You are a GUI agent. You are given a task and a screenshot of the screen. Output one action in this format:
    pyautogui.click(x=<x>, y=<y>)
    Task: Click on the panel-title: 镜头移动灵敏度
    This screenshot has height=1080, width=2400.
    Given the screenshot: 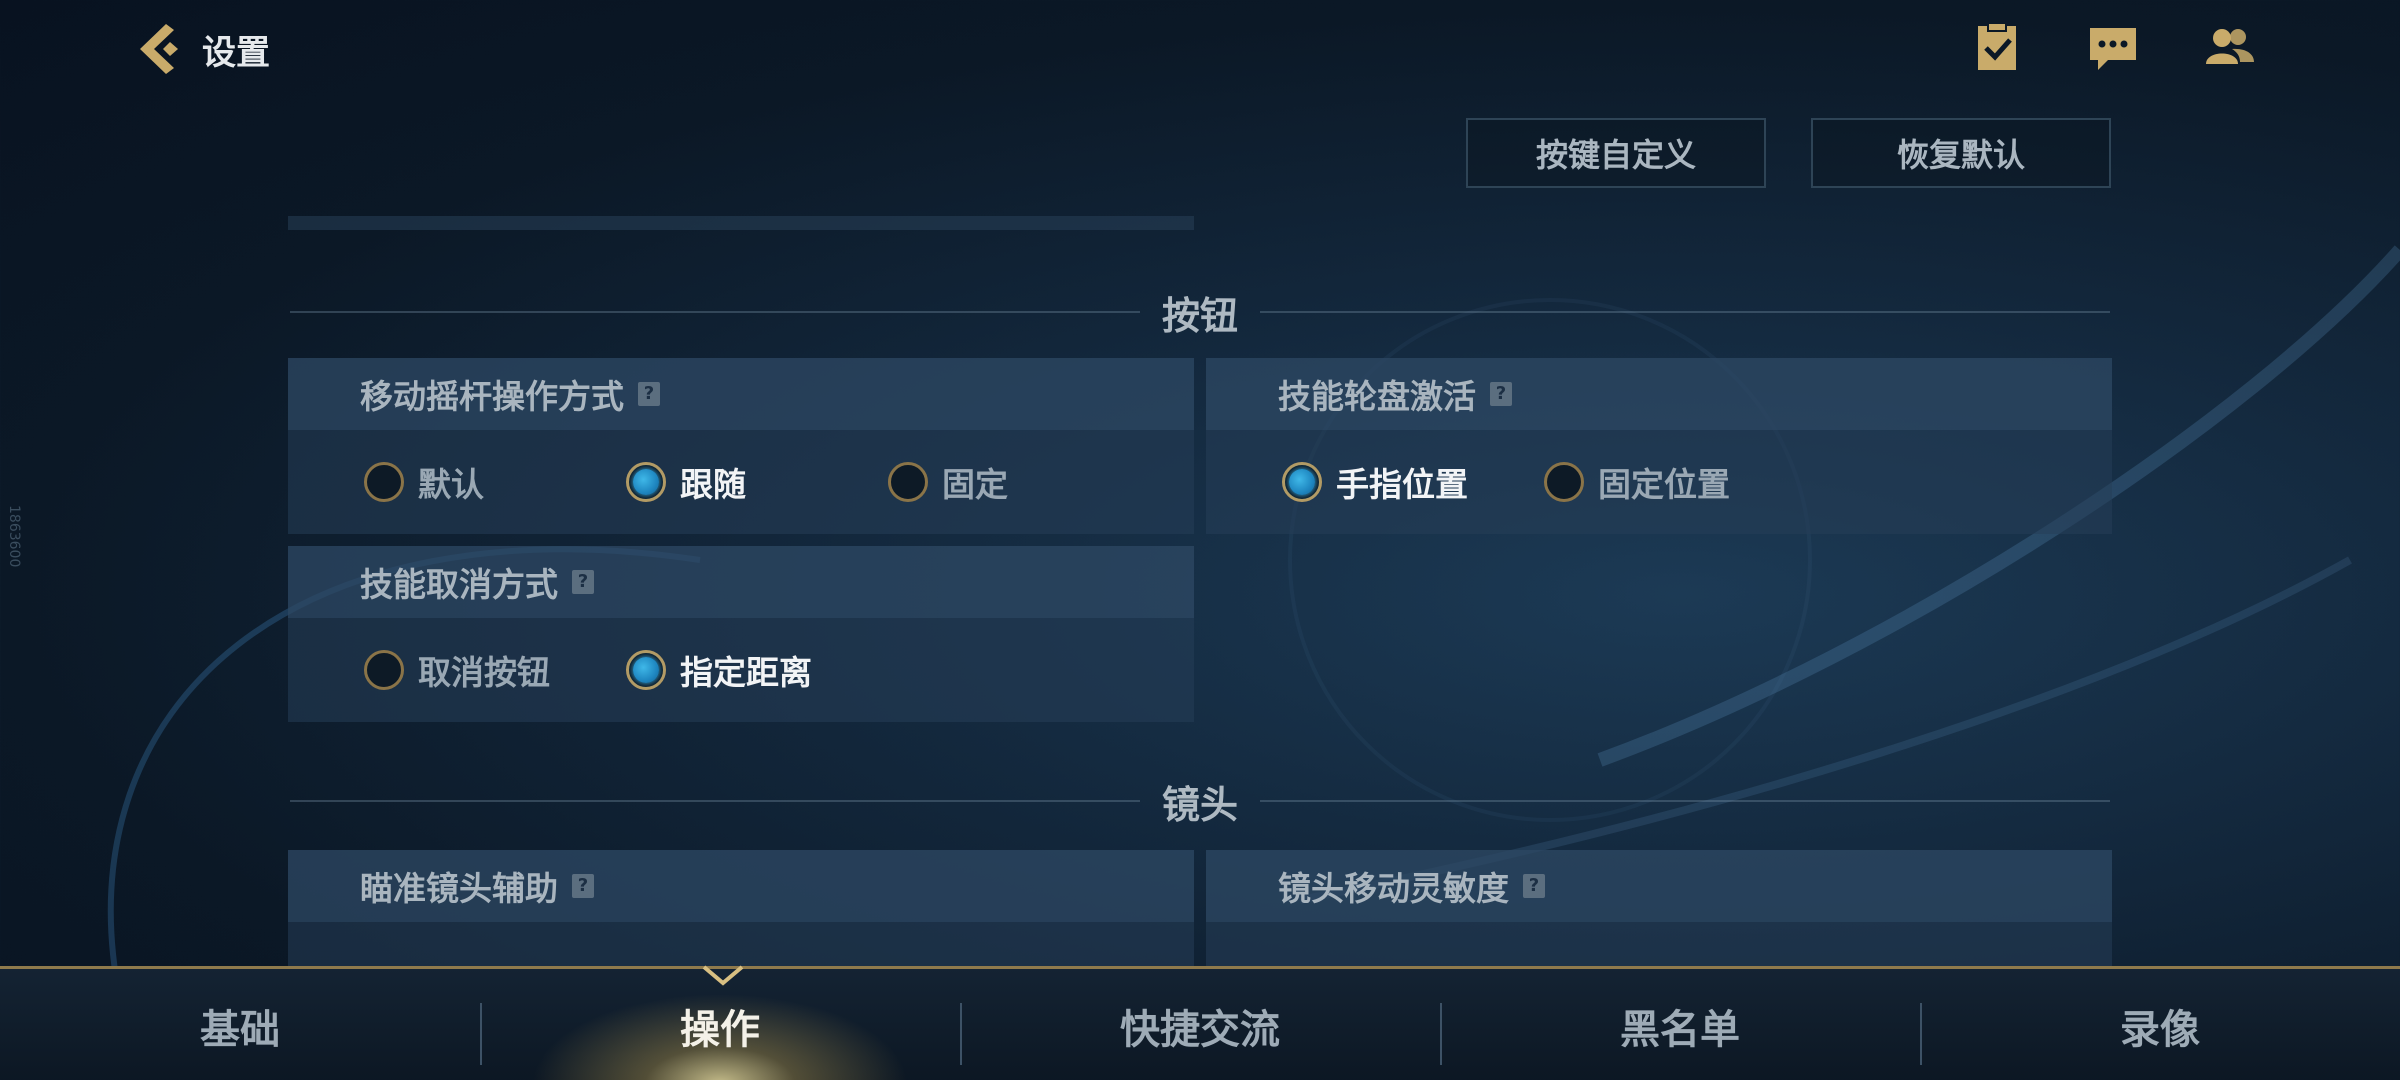 What is the action you would take?
    pyautogui.click(x=1393, y=888)
    